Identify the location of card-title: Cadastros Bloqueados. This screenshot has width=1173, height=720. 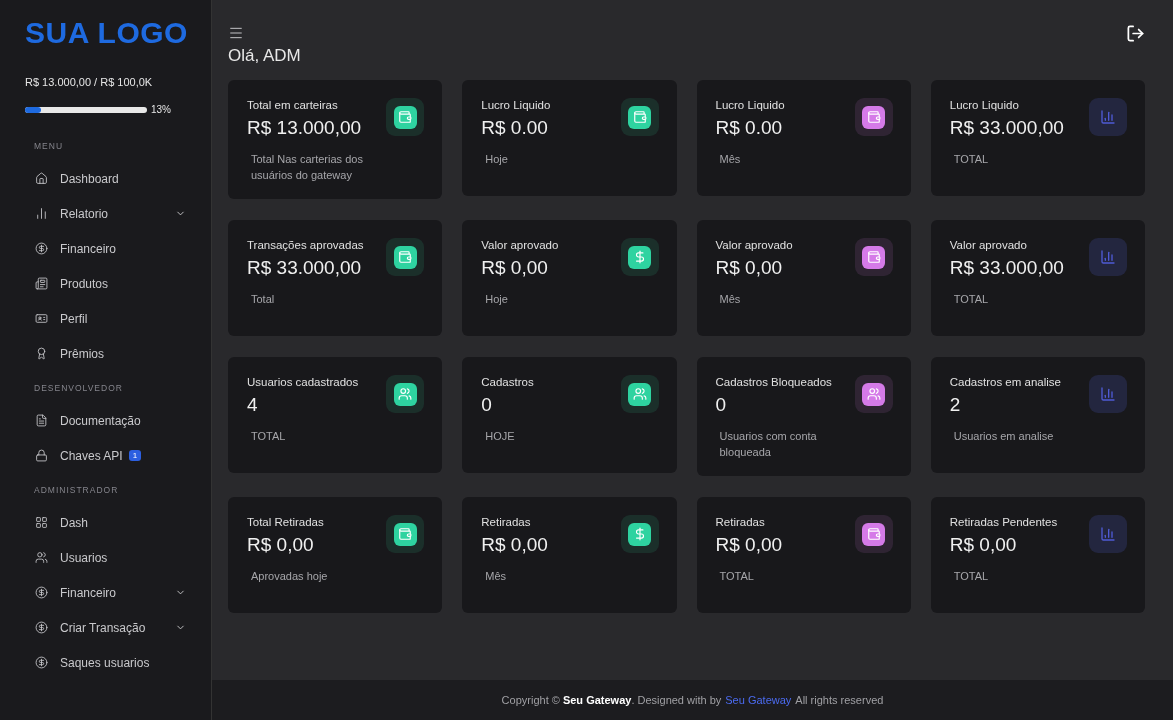
(773, 382).